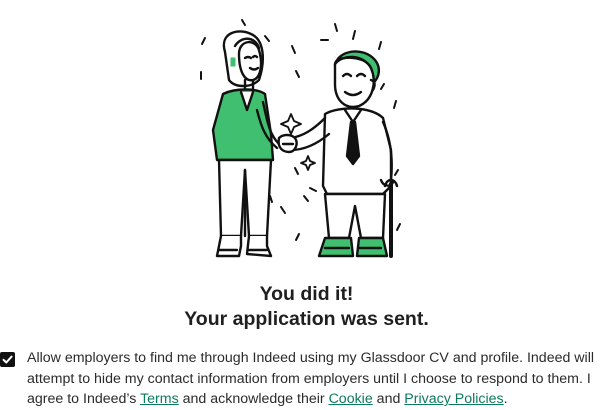 Image resolution: width=613 pixels, height=410 pixels. What do you see at coordinates (388, 399) in the screenshot?
I see `consent-text-and: and` at bounding box center [388, 399].